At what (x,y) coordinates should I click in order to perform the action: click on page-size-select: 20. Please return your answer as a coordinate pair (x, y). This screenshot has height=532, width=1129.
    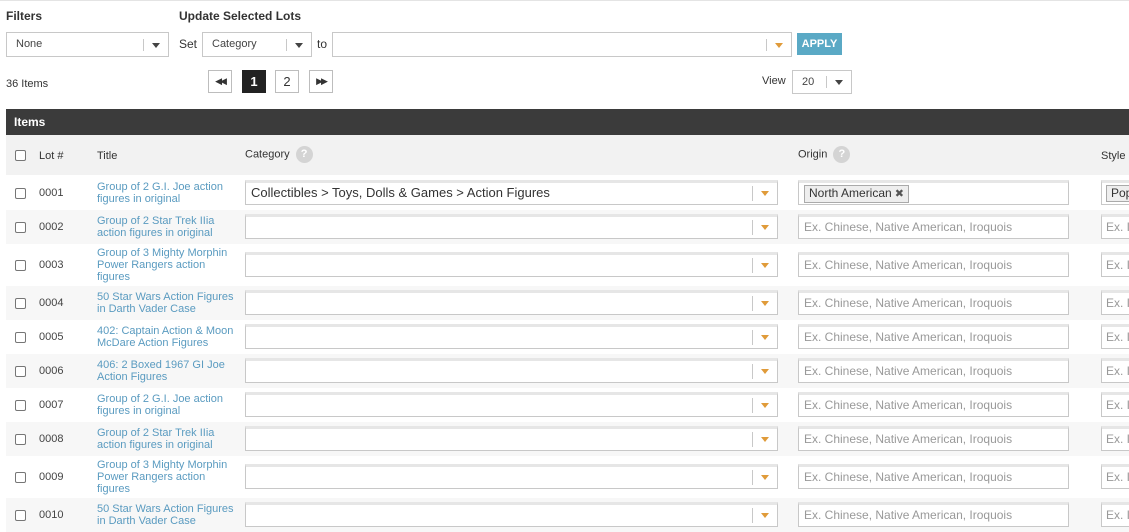
    Looking at the image, I should click on (822, 82).